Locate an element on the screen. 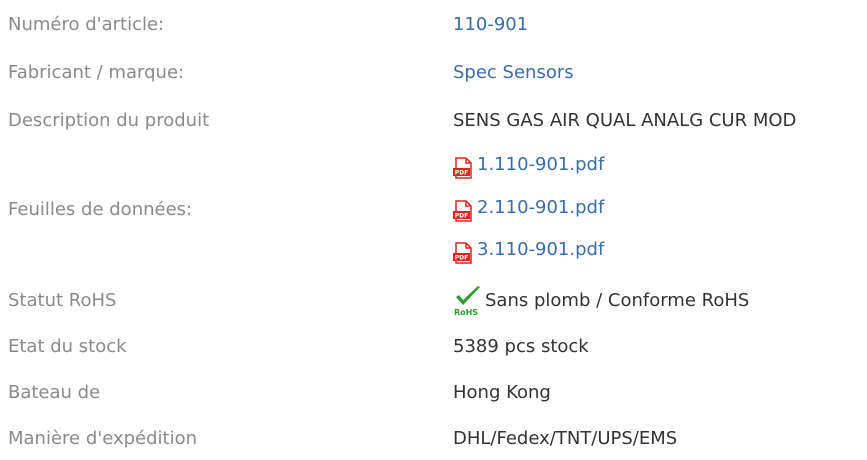 This screenshot has height=460, width=867. stock-value: 5389 pcs stock is located at coordinates (521, 346).